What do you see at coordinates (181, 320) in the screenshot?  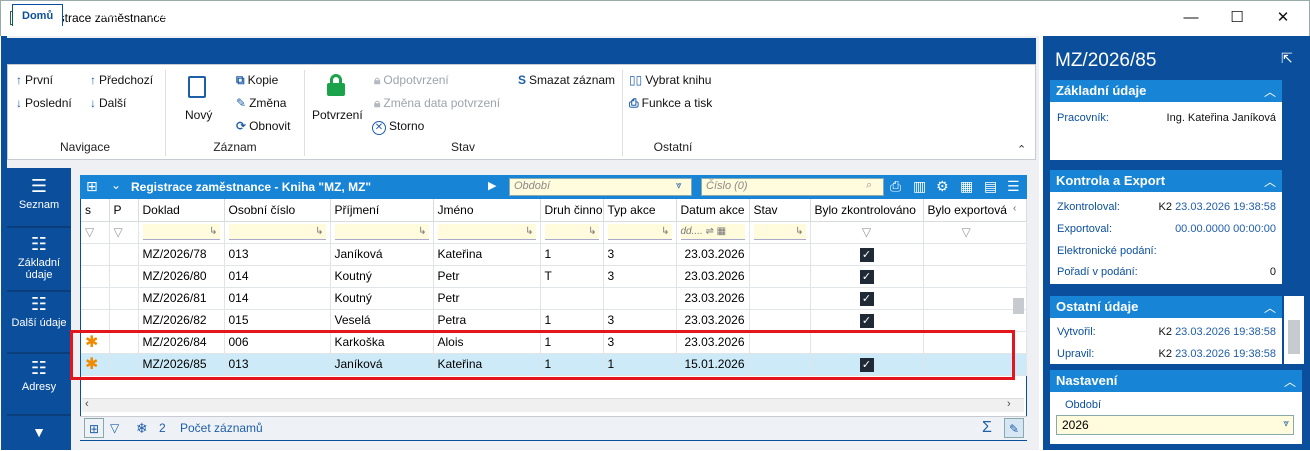 I see `table-cell: MZ/2026/82` at bounding box center [181, 320].